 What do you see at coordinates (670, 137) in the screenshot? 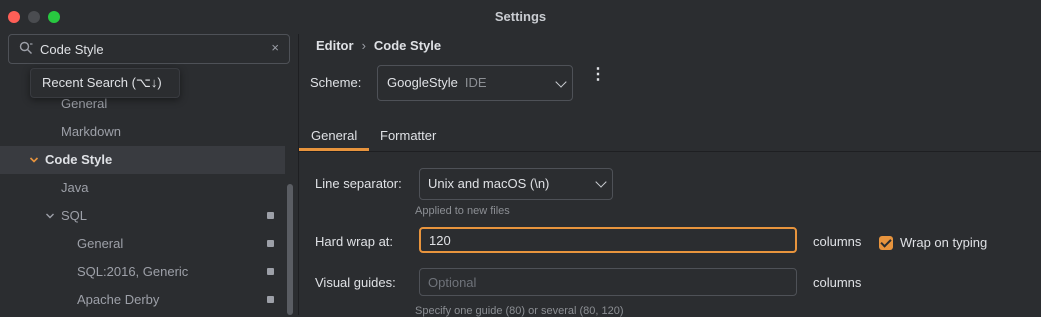
I see `tab-bar: General Formatter` at bounding box center [670, 137].